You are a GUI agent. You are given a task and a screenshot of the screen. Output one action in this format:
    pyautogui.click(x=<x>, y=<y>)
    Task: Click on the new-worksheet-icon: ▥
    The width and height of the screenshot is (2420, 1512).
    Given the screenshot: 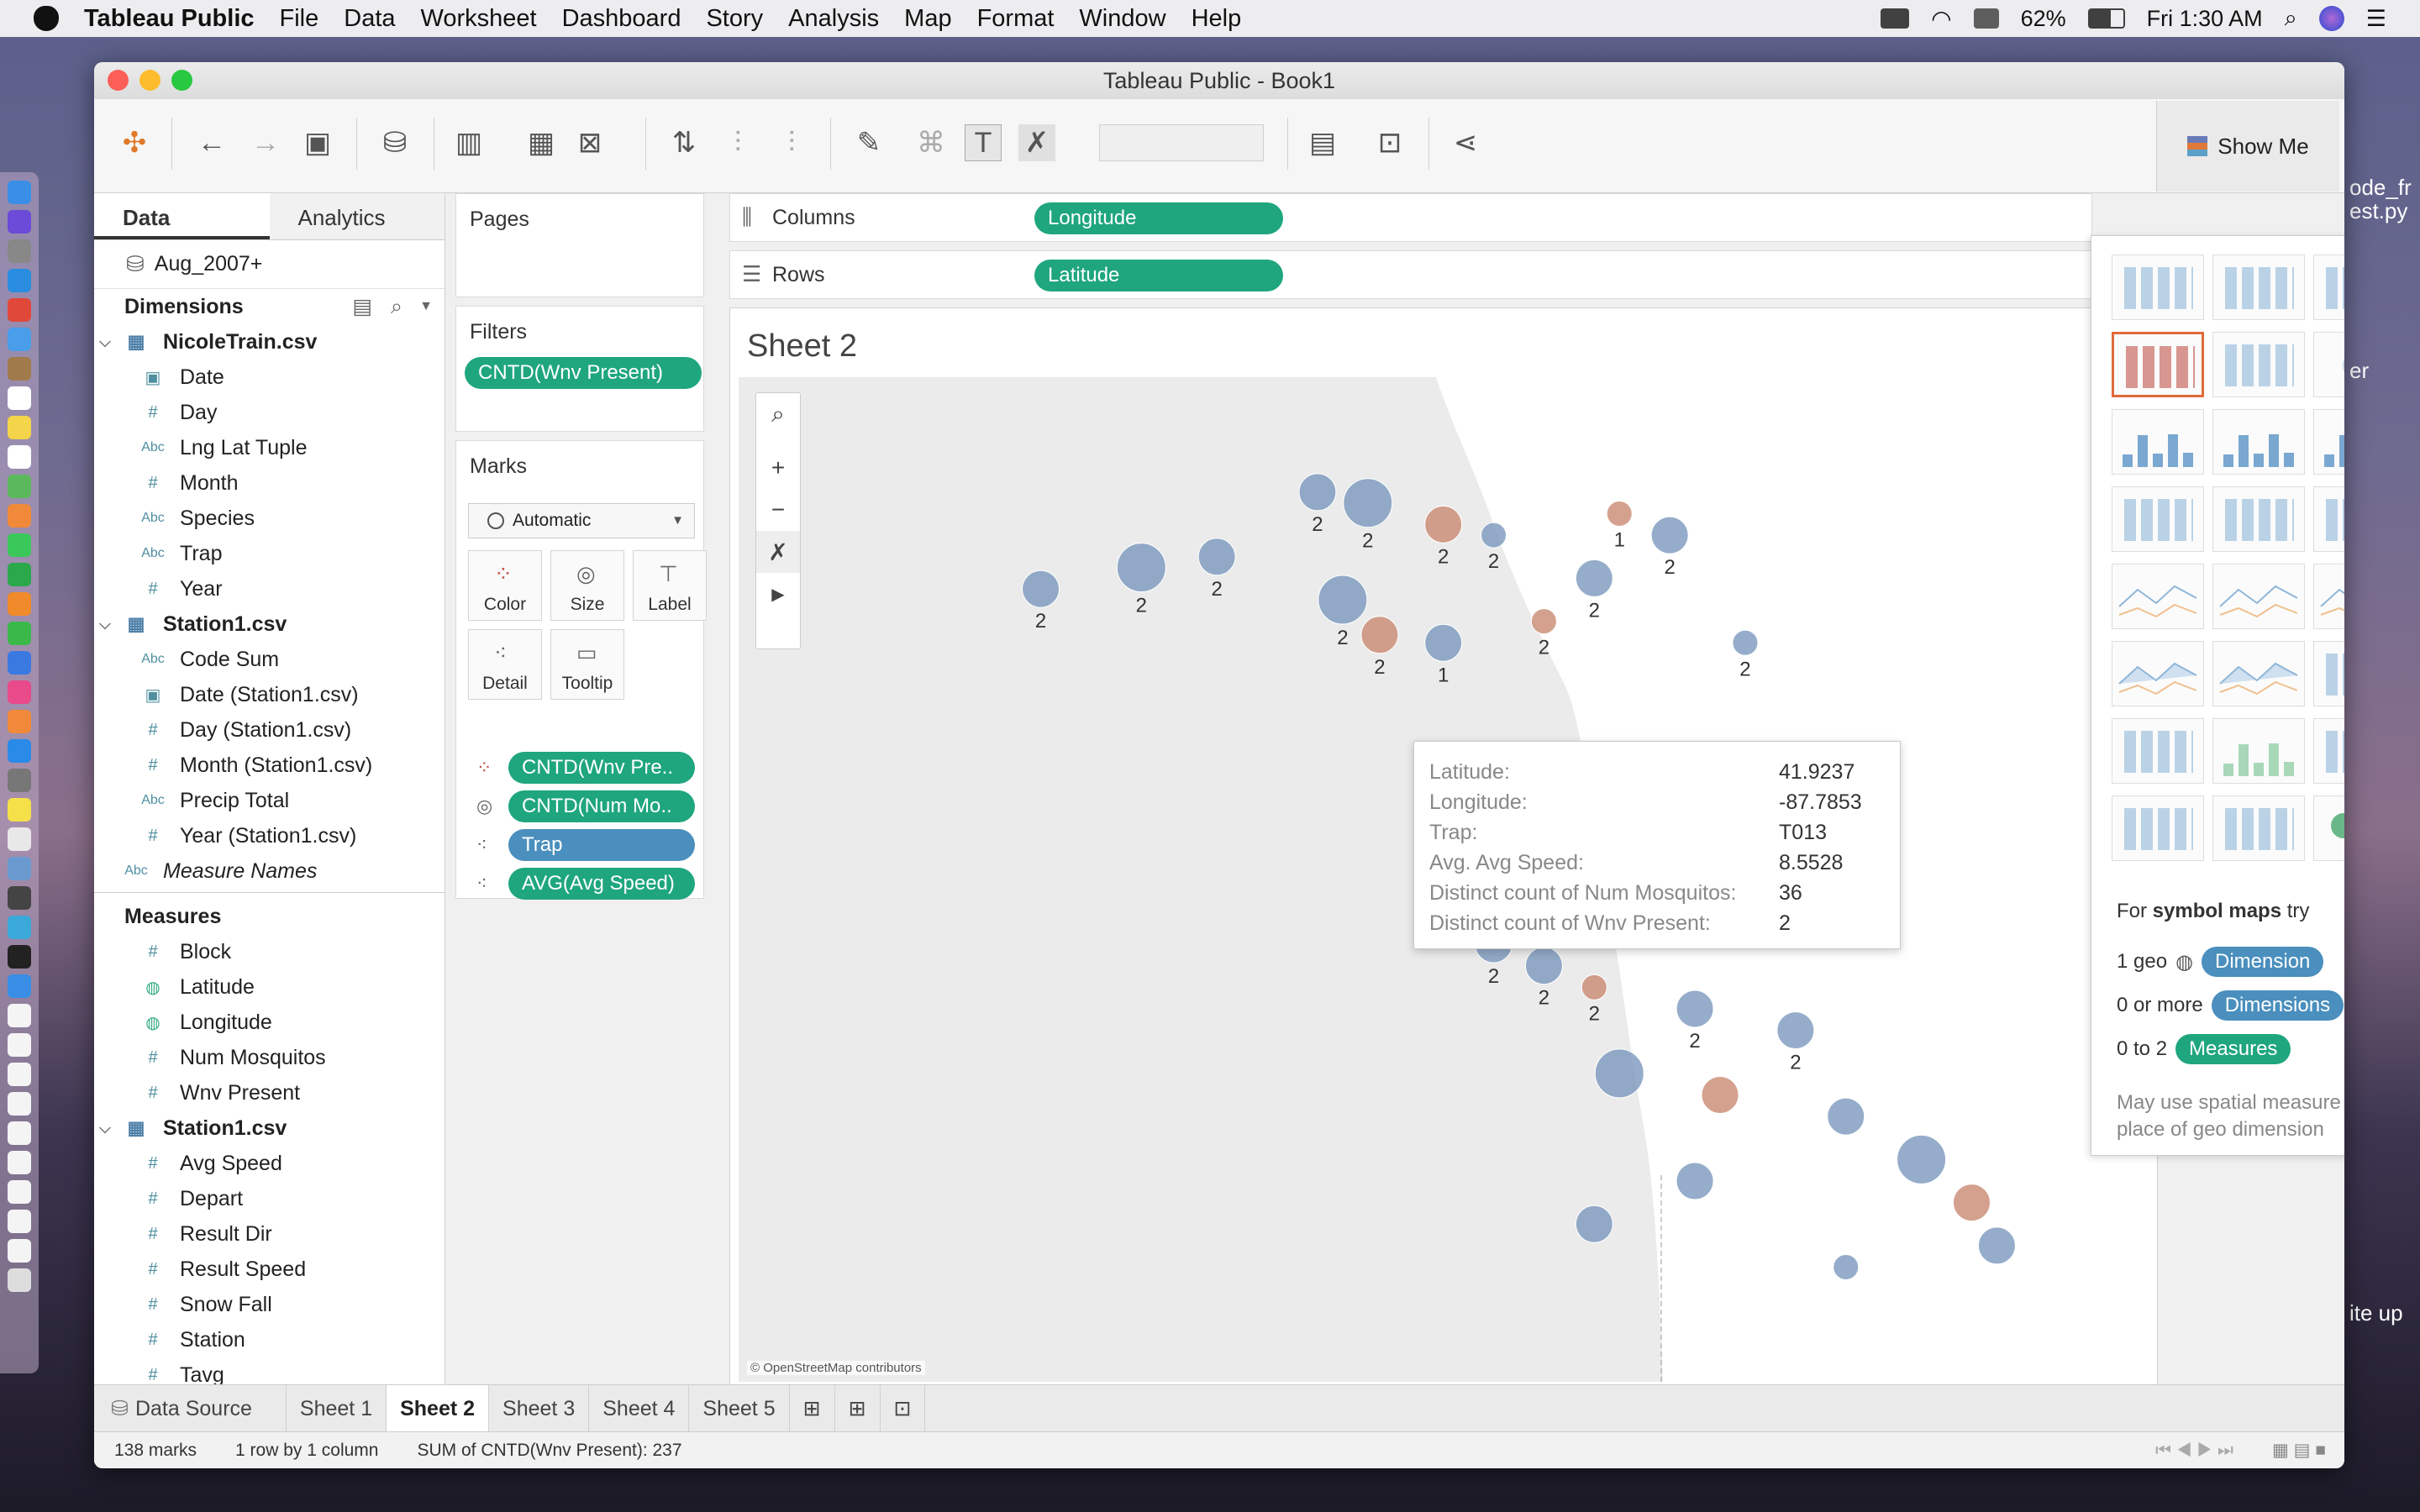 What is the action you would take?
    pyautogui.click(x=468, y=142)
    